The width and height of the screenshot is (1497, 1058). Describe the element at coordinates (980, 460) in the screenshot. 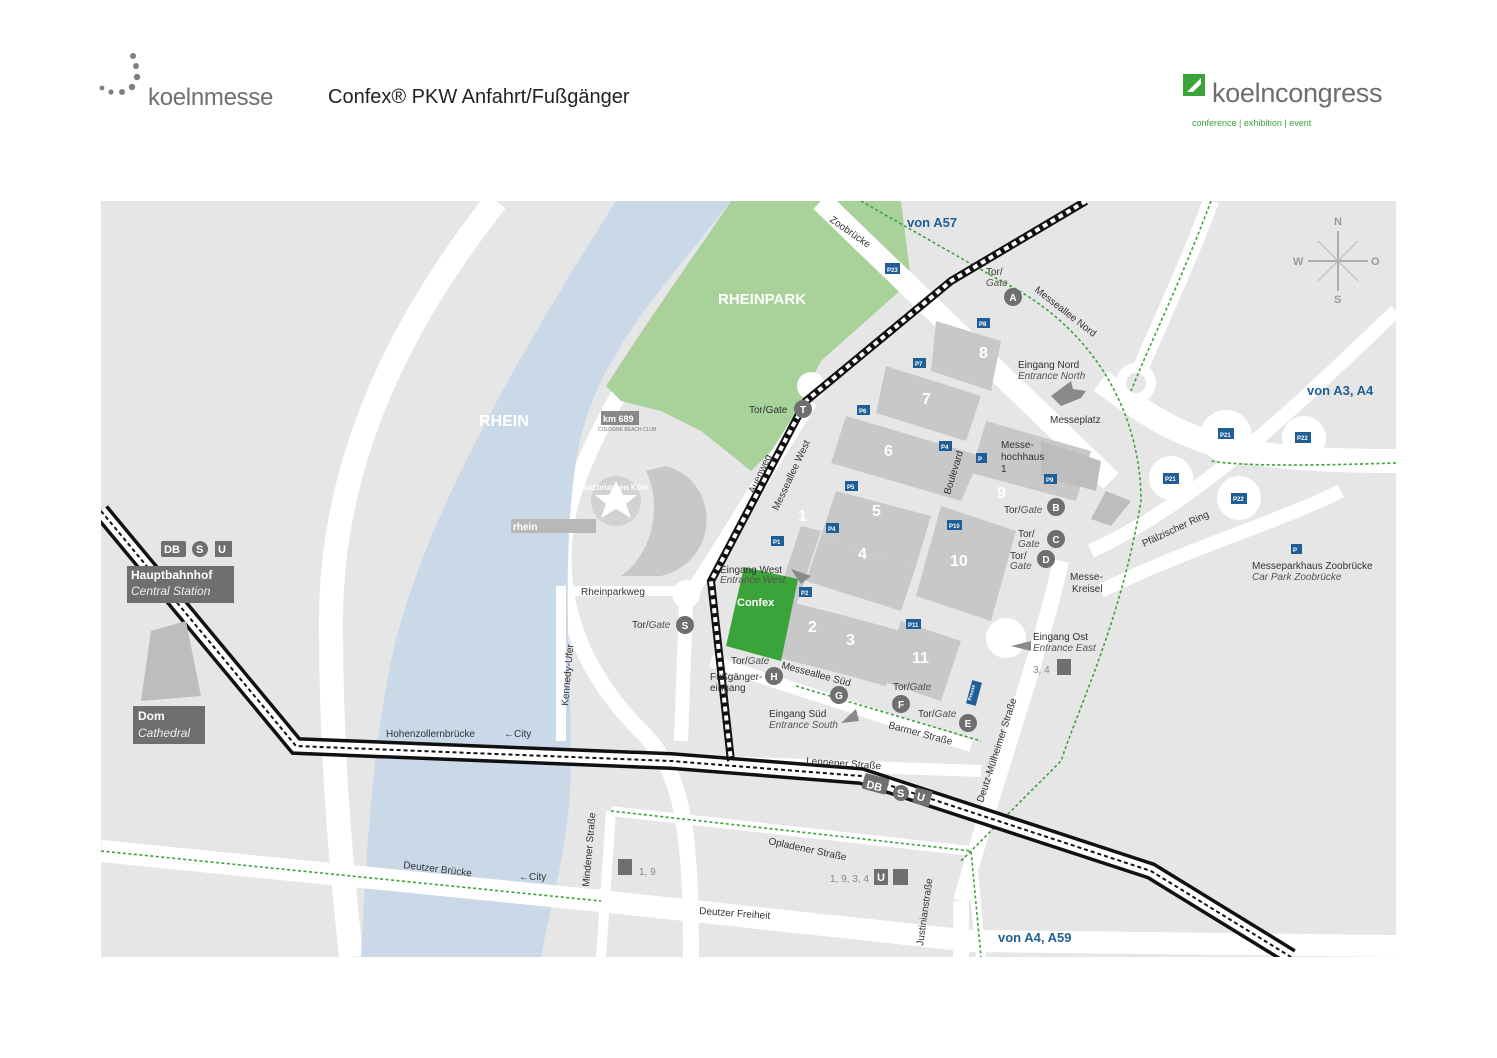

I see `parking-p: P` at that location.